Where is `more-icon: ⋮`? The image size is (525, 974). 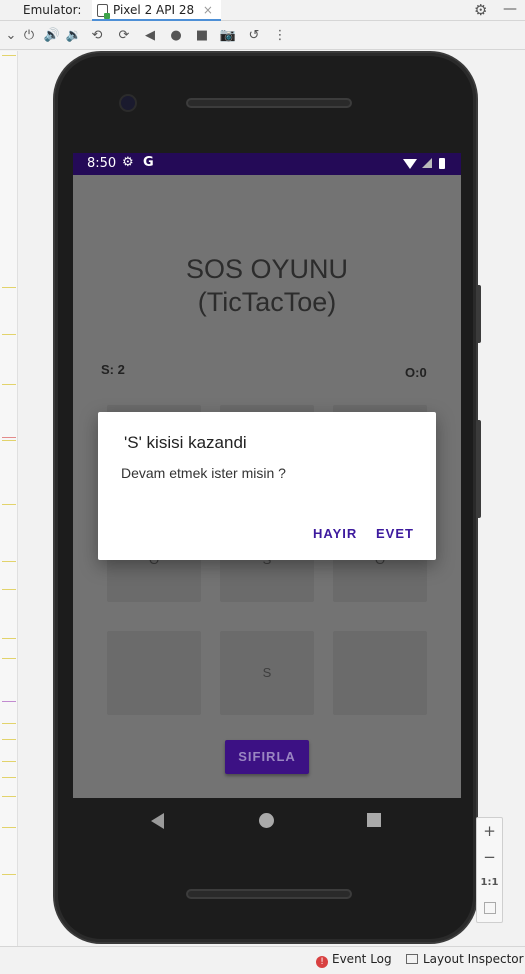
more-icon: ⋮ is located at coordinates (280, 36).